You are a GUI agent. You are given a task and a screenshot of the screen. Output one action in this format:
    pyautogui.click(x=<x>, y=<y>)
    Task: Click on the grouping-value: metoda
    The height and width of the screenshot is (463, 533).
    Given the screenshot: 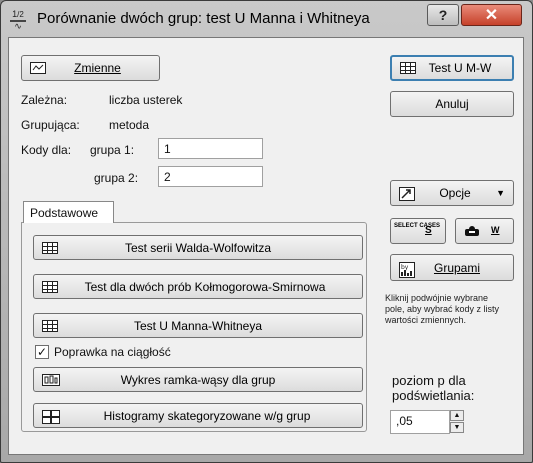 What is the action you would take?
    pyautogui.click(x=129, y=125)
    